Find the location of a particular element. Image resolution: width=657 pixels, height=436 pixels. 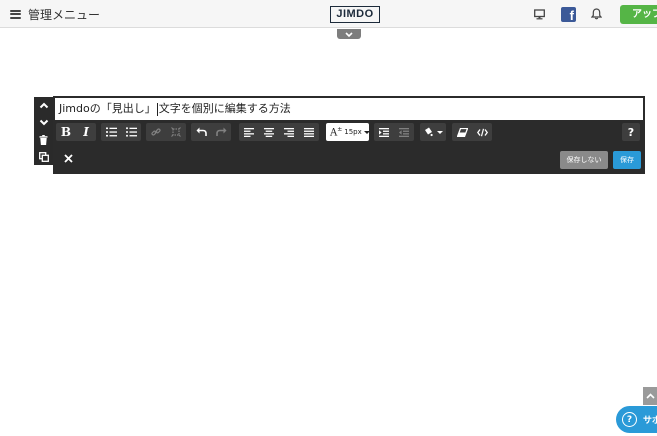

font-size-value: 15px is located at coordinates (353, 132).